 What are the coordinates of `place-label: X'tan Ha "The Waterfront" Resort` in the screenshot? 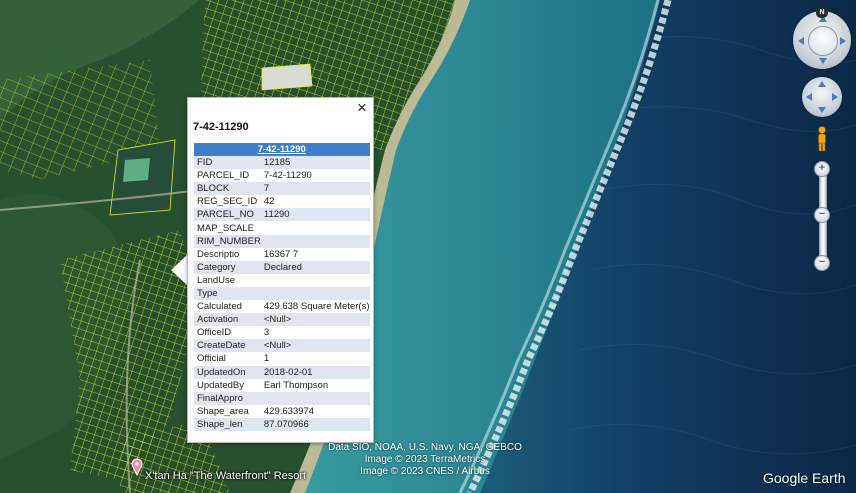 It's located at (225, 476).